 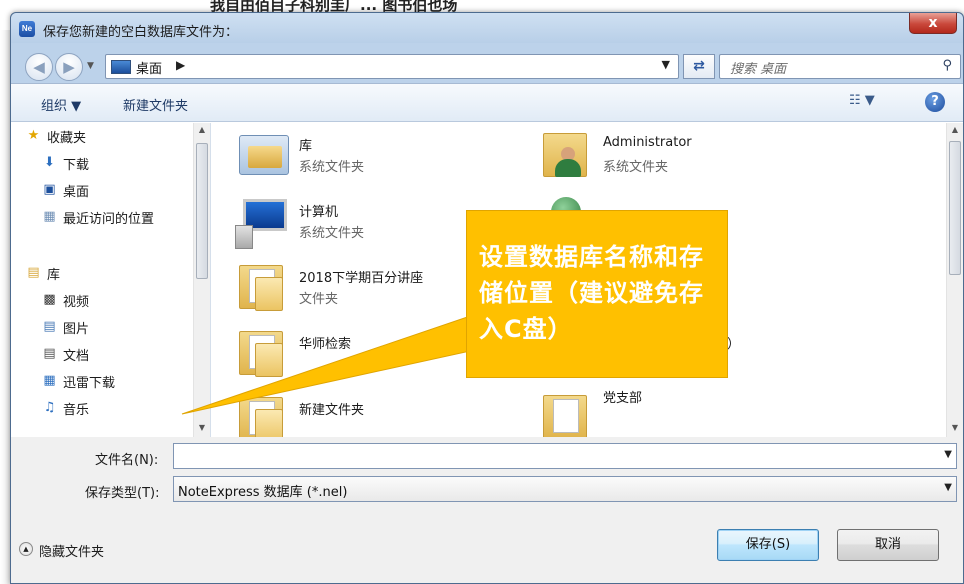 I want to click on file-list-scrollbar: ▲ ▼, so click(x=954, y=280).